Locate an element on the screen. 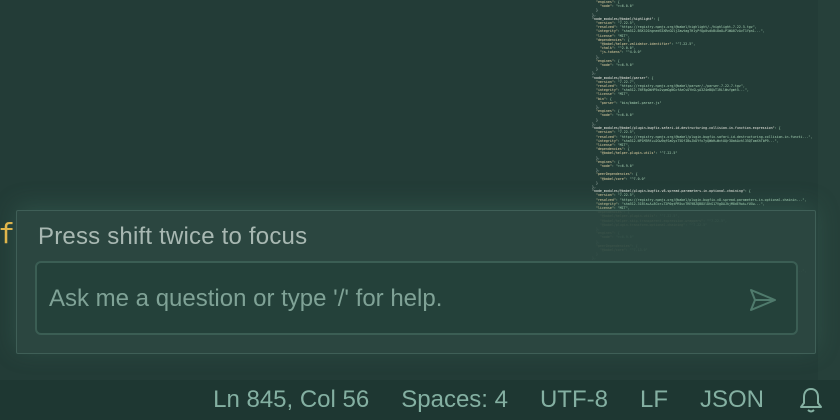 Image resolution: width=840 pixels, height=420 pixels. send-icon is located at coordinates (763, 300).